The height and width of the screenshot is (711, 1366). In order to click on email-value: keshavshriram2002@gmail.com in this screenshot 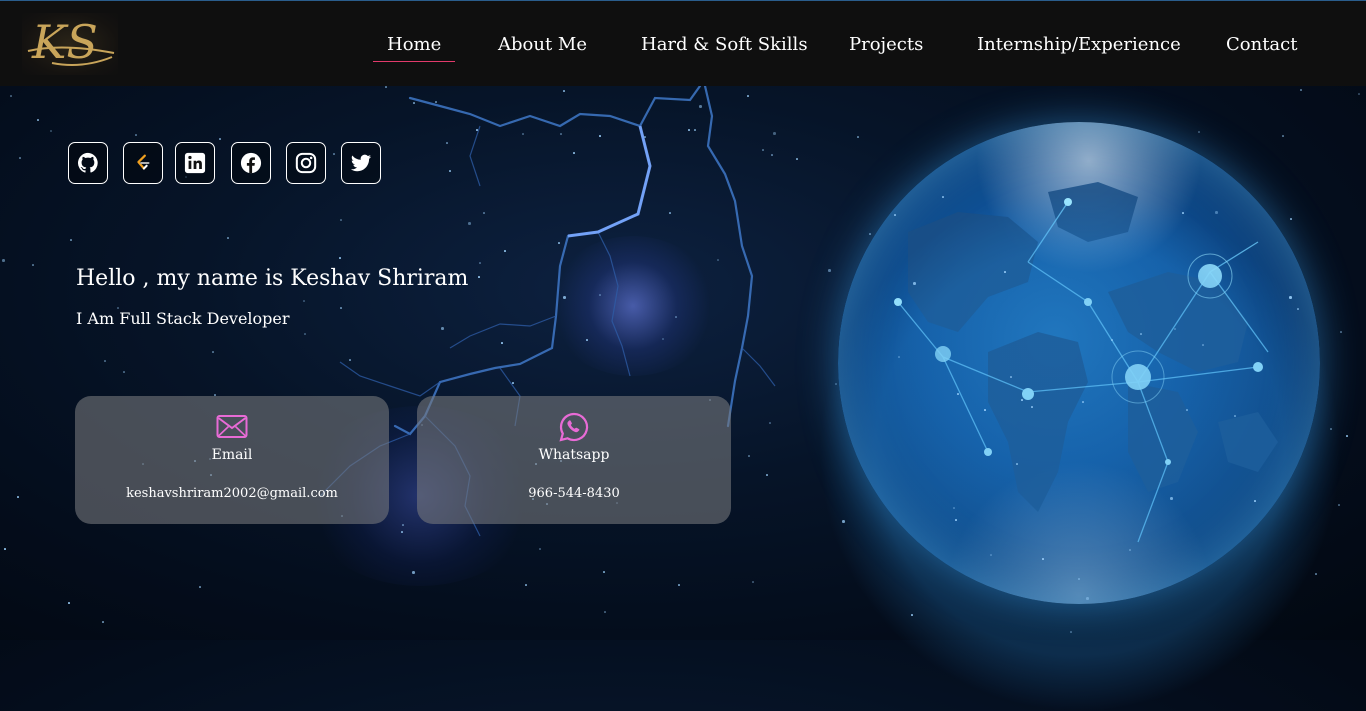, I will do `click(232, 493)`.